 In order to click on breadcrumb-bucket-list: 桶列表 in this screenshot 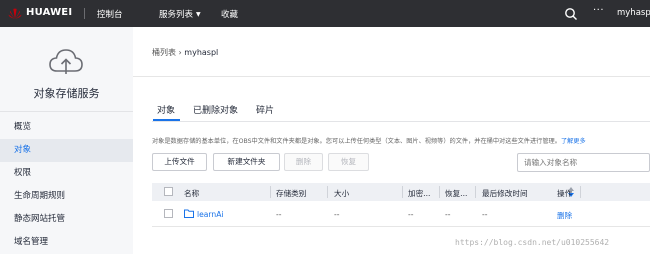, I will do `click(164, 52)`.